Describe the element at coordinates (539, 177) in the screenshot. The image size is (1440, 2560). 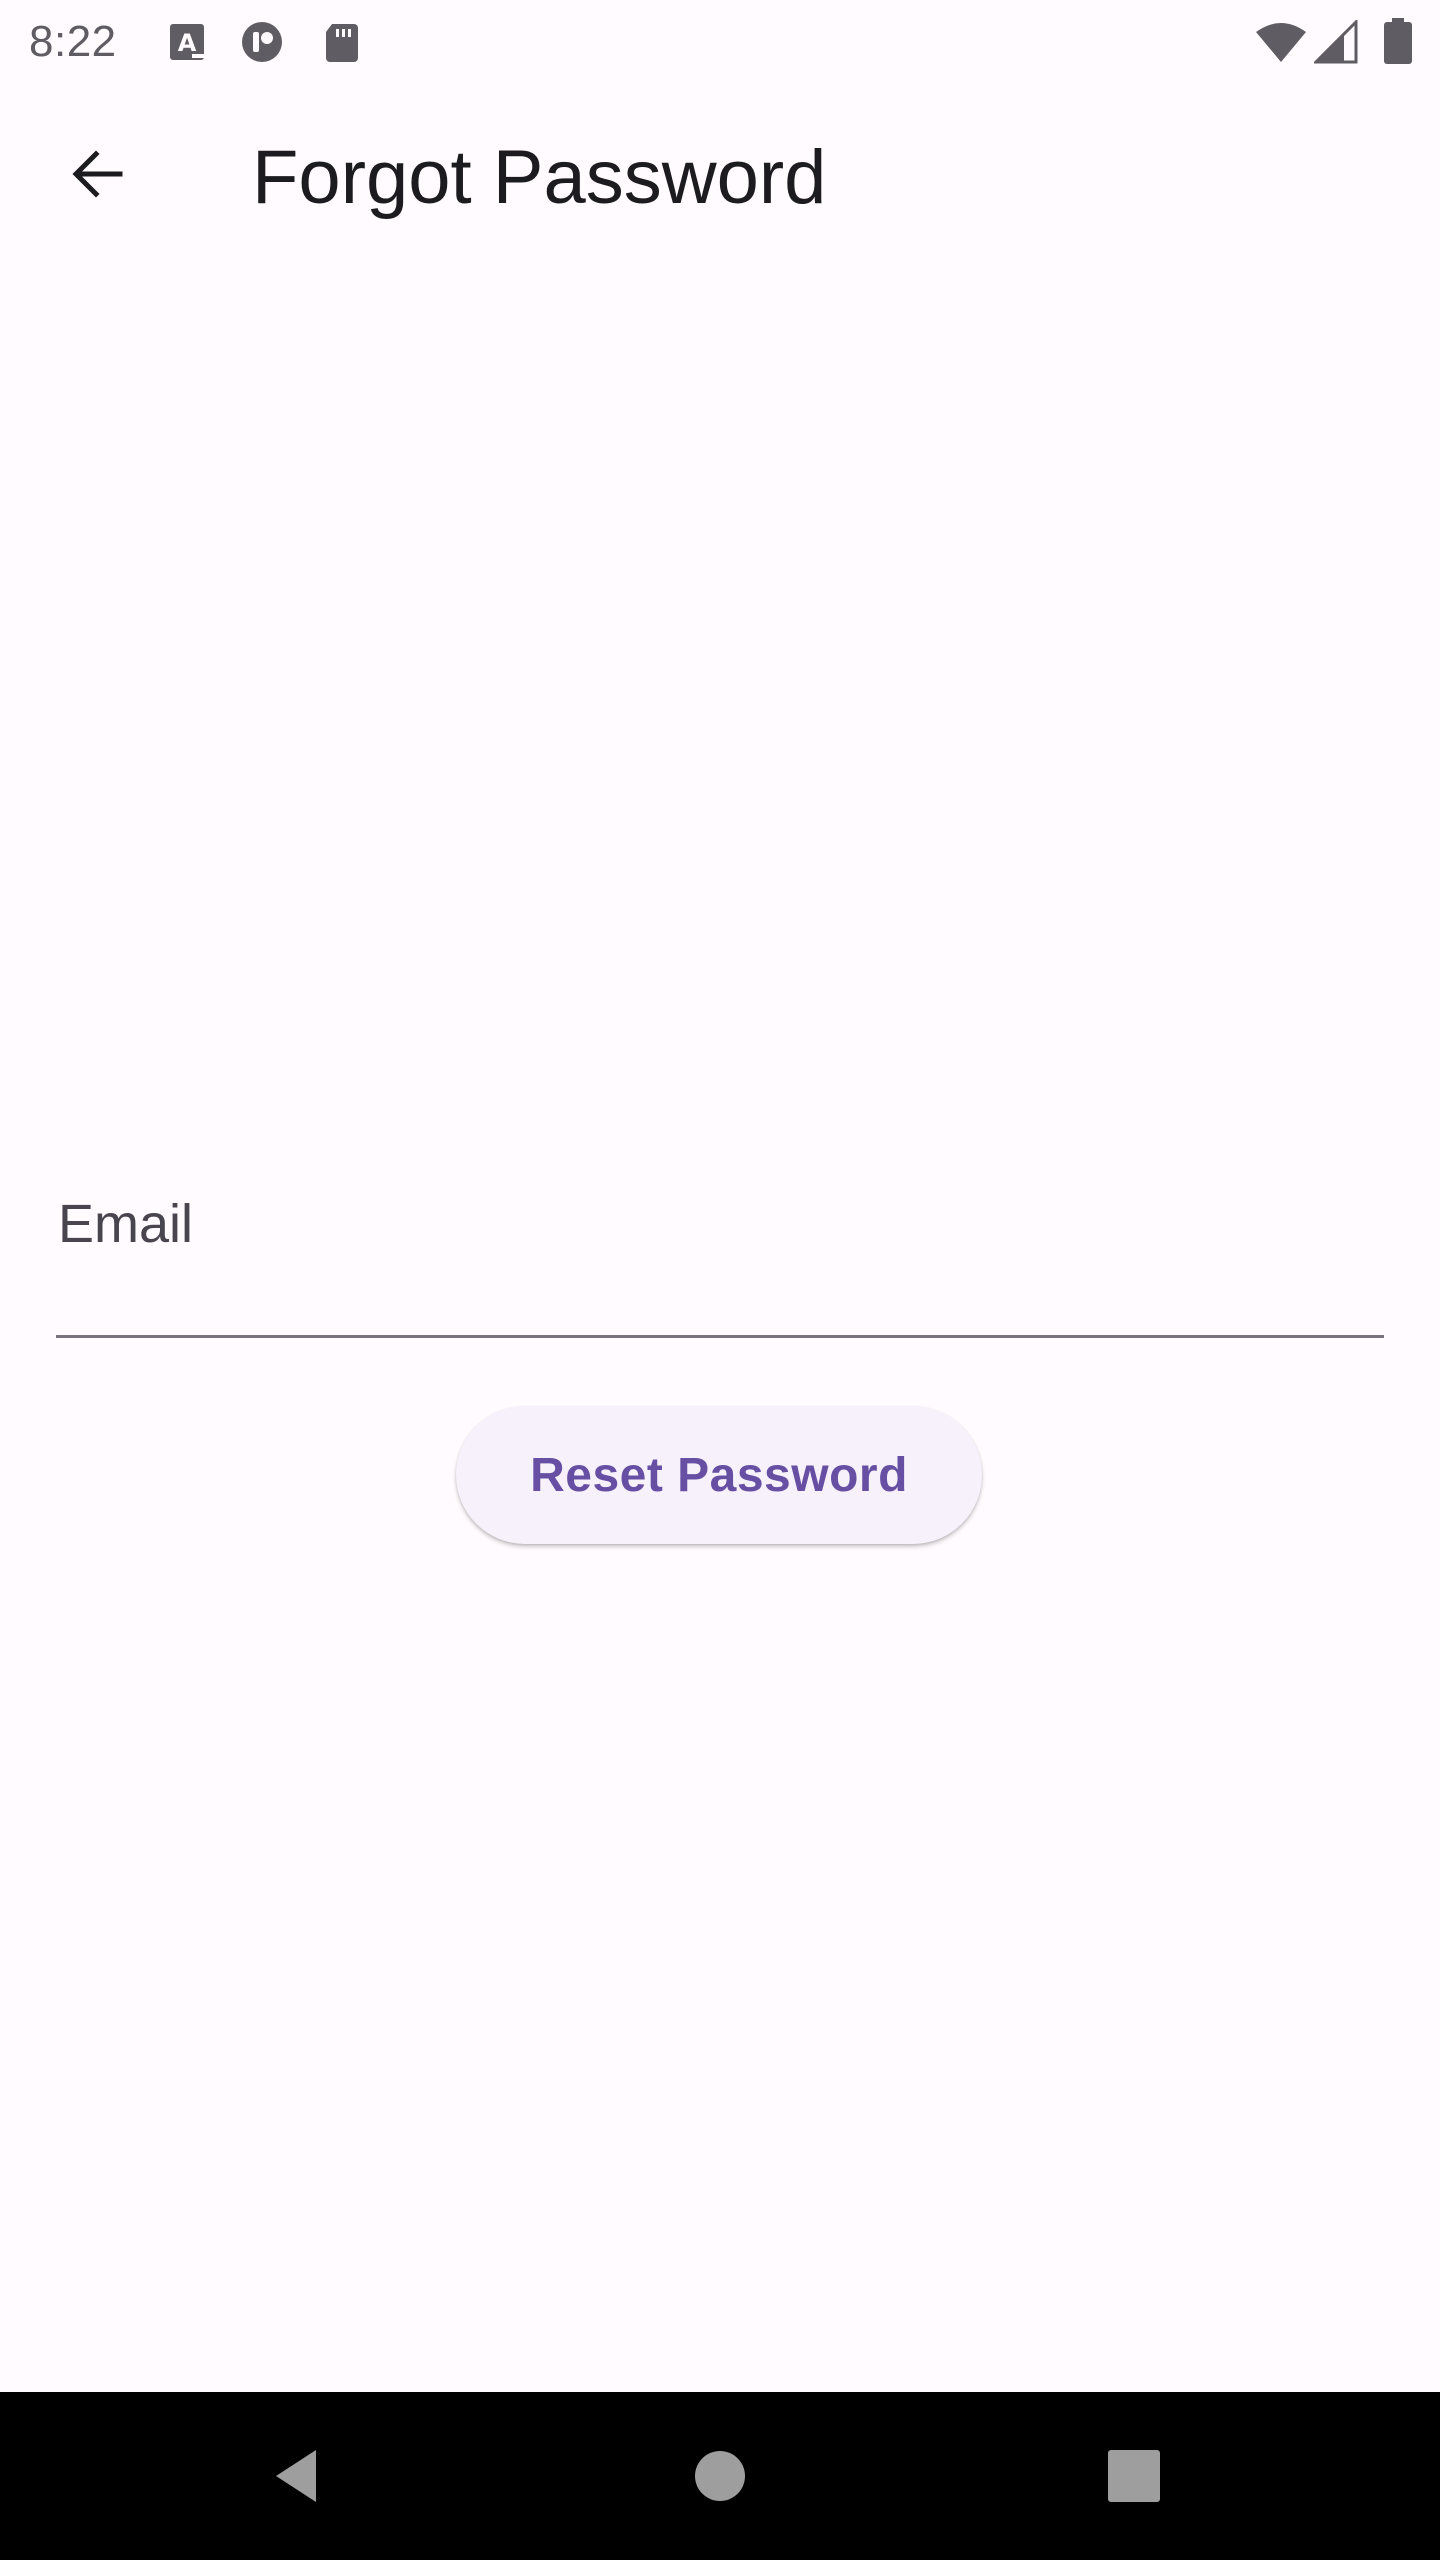
I see `page-title: Forgot Password` at that location.